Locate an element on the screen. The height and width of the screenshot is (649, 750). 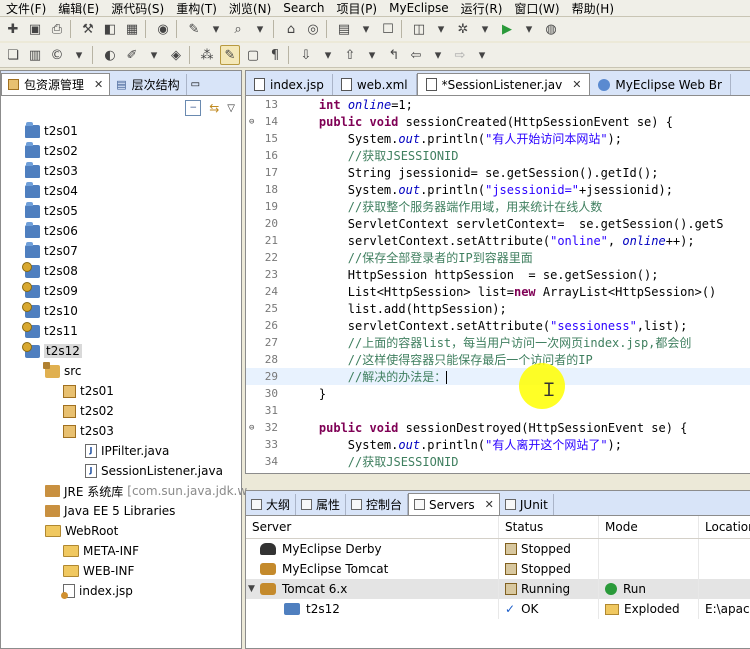
tree-item: Java EE 5 Libraries is located at coordinates (121, 511).